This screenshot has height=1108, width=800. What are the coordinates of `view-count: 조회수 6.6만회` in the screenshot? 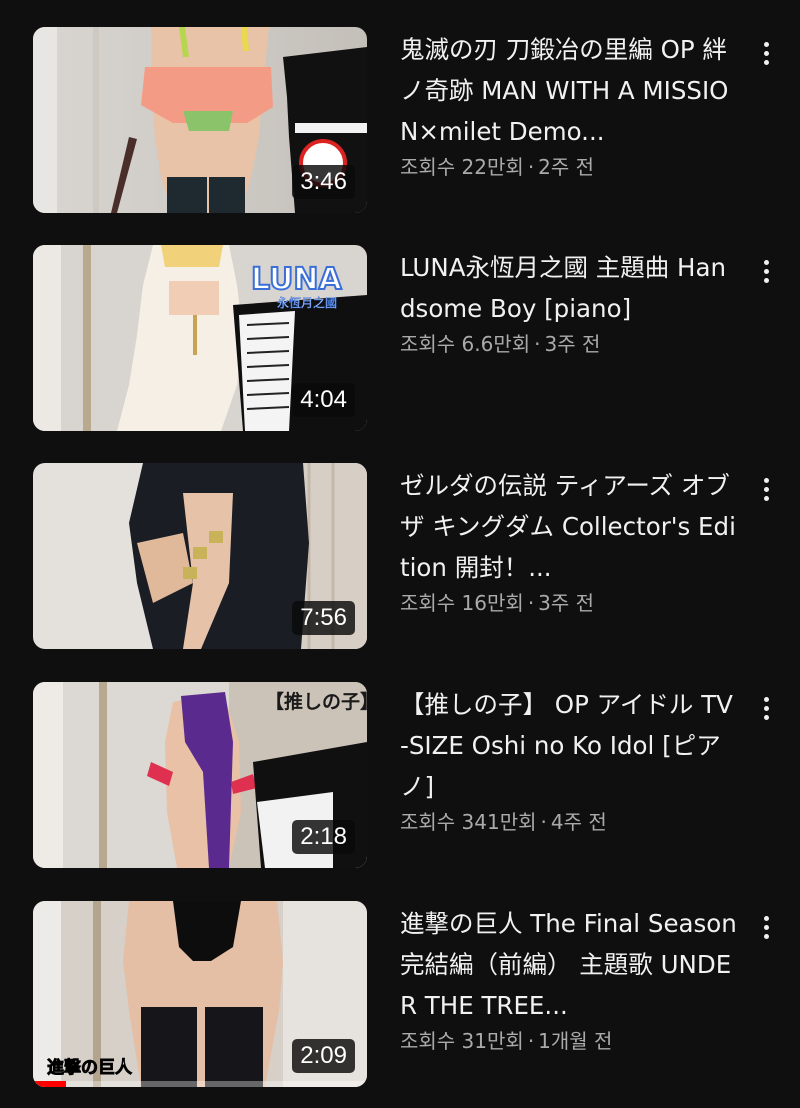 It's located at (465, 344).